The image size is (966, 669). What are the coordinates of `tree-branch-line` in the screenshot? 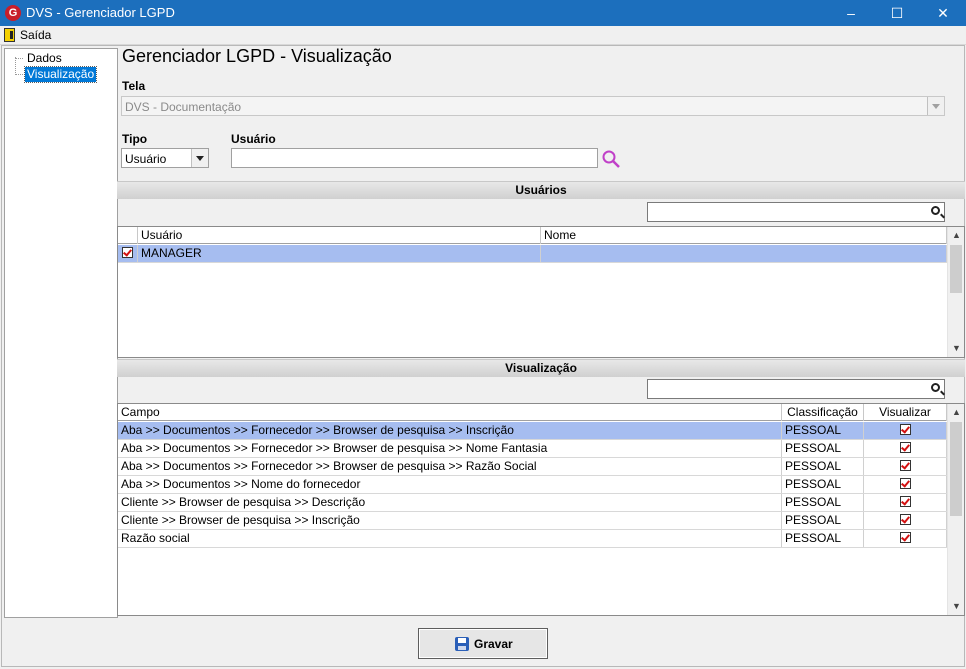 It's located at (15, 66).